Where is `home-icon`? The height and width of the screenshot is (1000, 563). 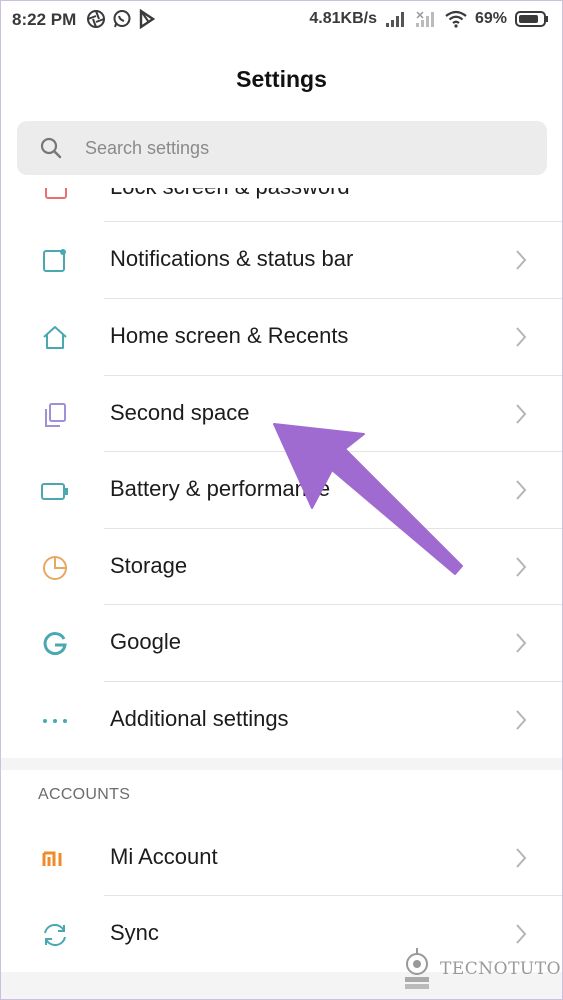 home-icon is located at coordinates (55, 337).